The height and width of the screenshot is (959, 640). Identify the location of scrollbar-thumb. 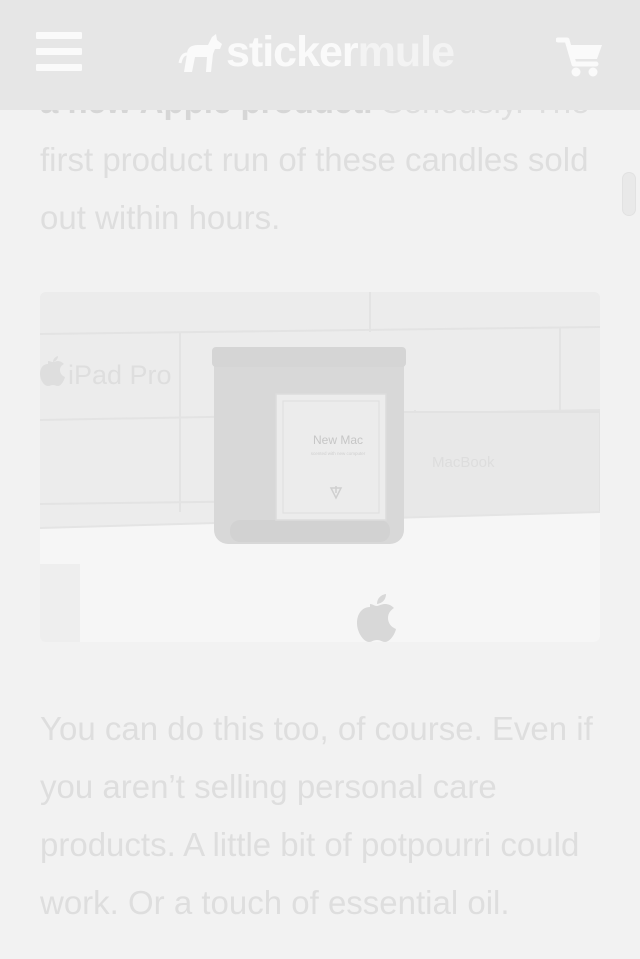
(629, 194).